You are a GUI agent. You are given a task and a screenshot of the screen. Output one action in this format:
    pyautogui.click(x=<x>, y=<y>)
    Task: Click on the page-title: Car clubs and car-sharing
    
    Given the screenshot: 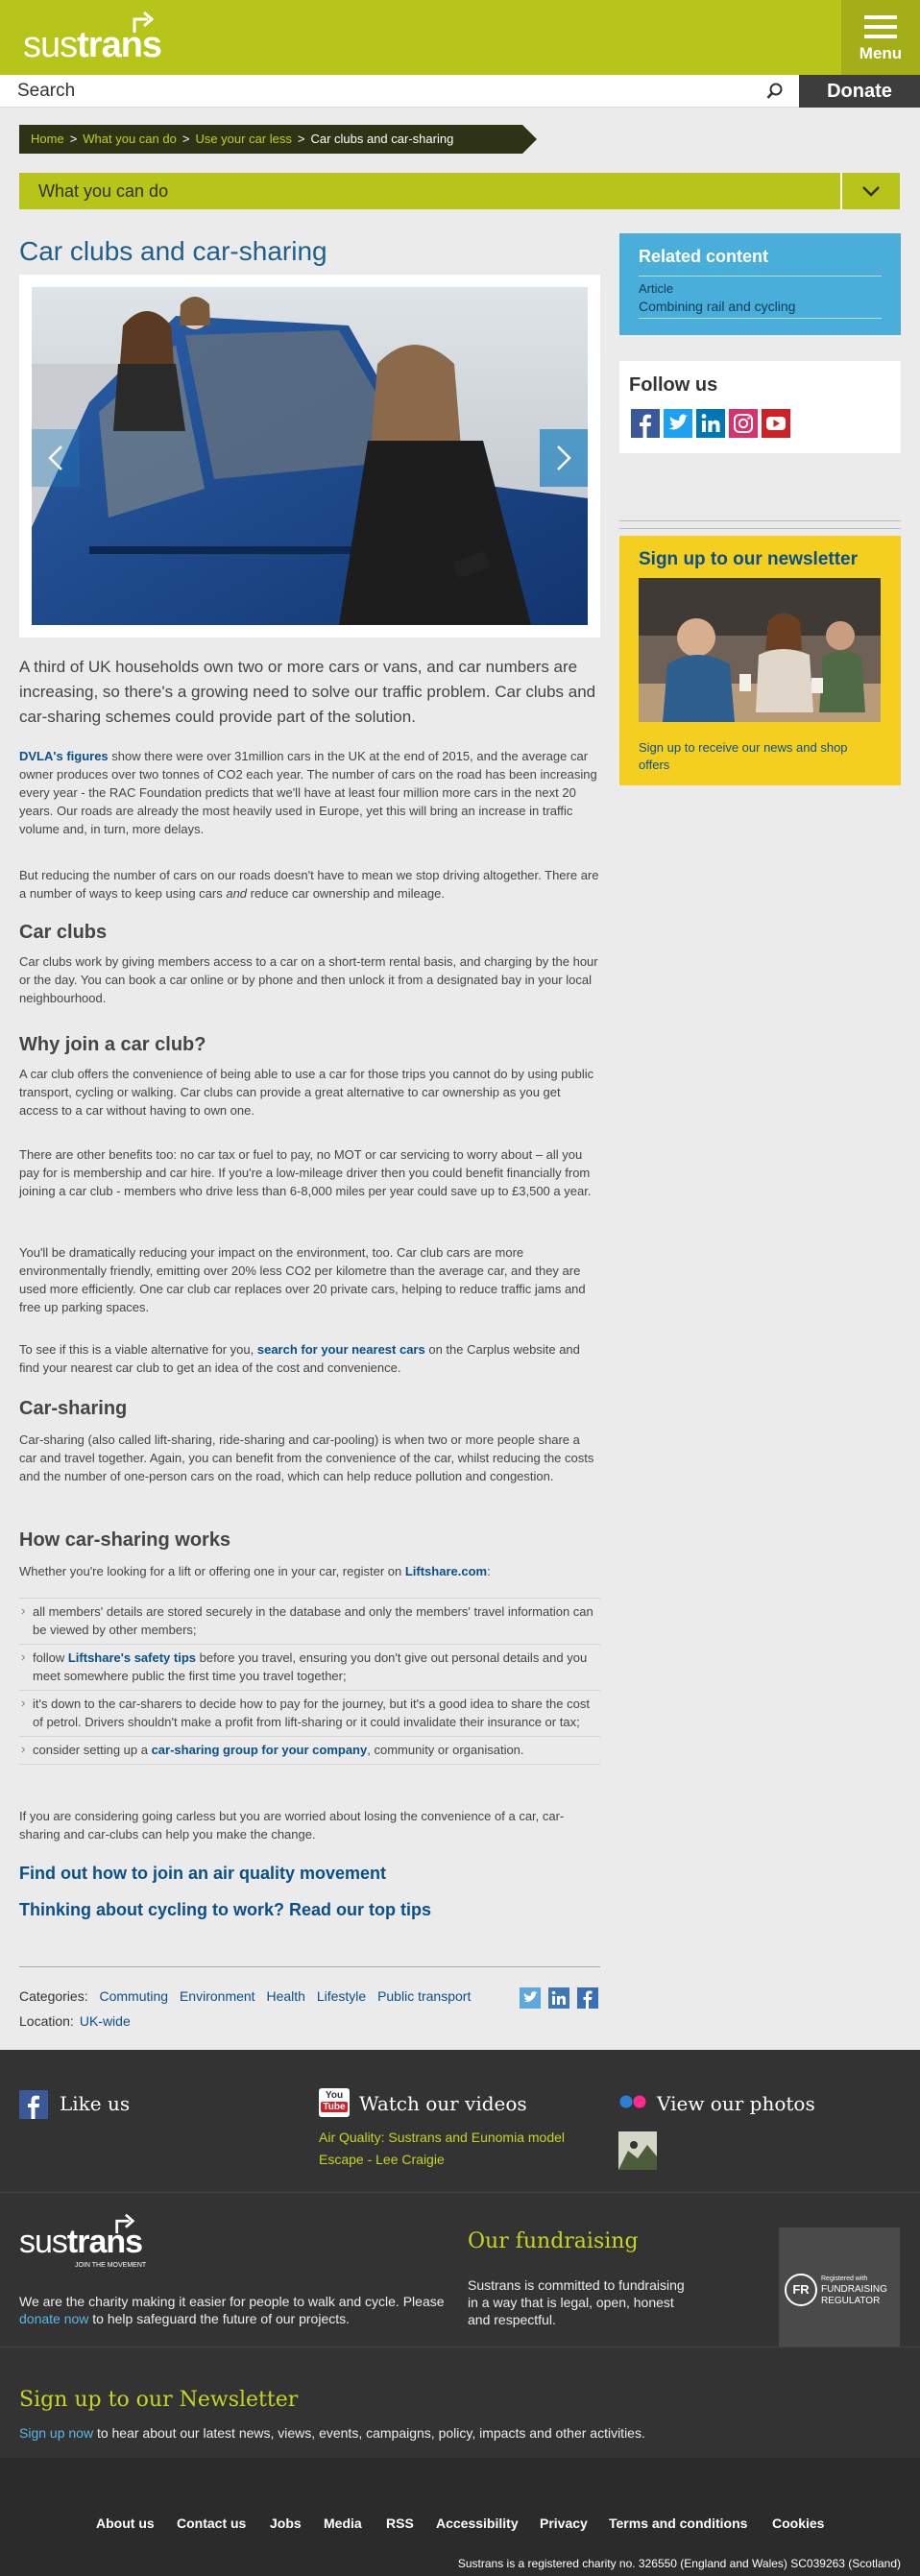 What is the action you would take?
    pyautogui.click(x=173, y=251)
    